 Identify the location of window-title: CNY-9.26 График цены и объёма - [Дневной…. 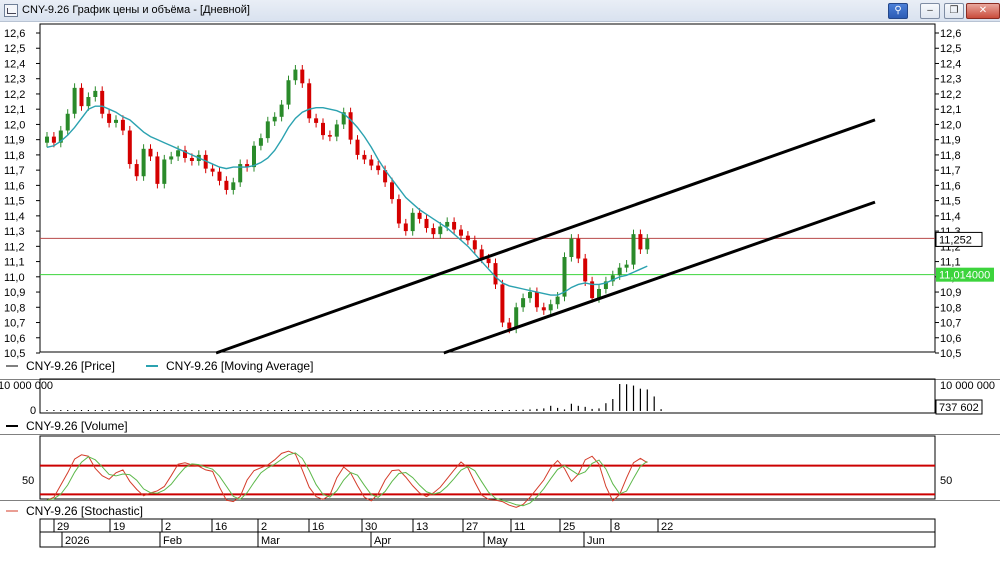
(136, 10).